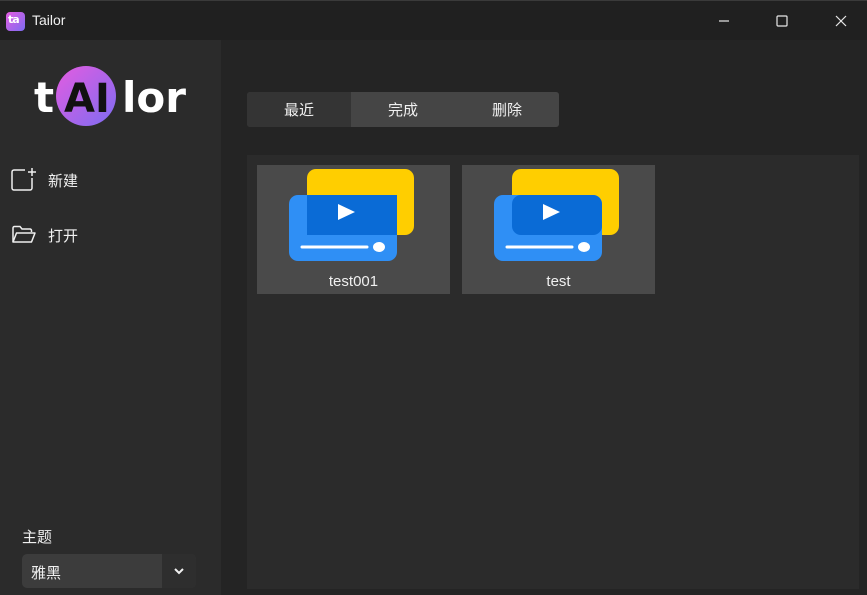 The image size is (867, 595). I want to click on project-name: test, so click(558, 281).